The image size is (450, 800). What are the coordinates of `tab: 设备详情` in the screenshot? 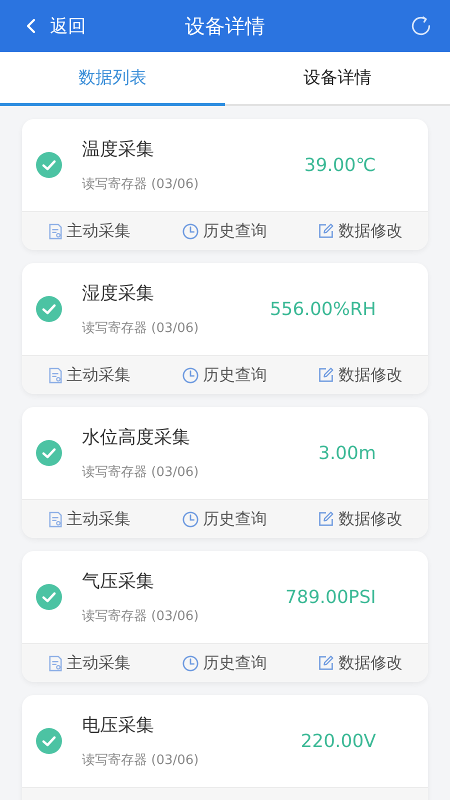 It's located at (337, 79).